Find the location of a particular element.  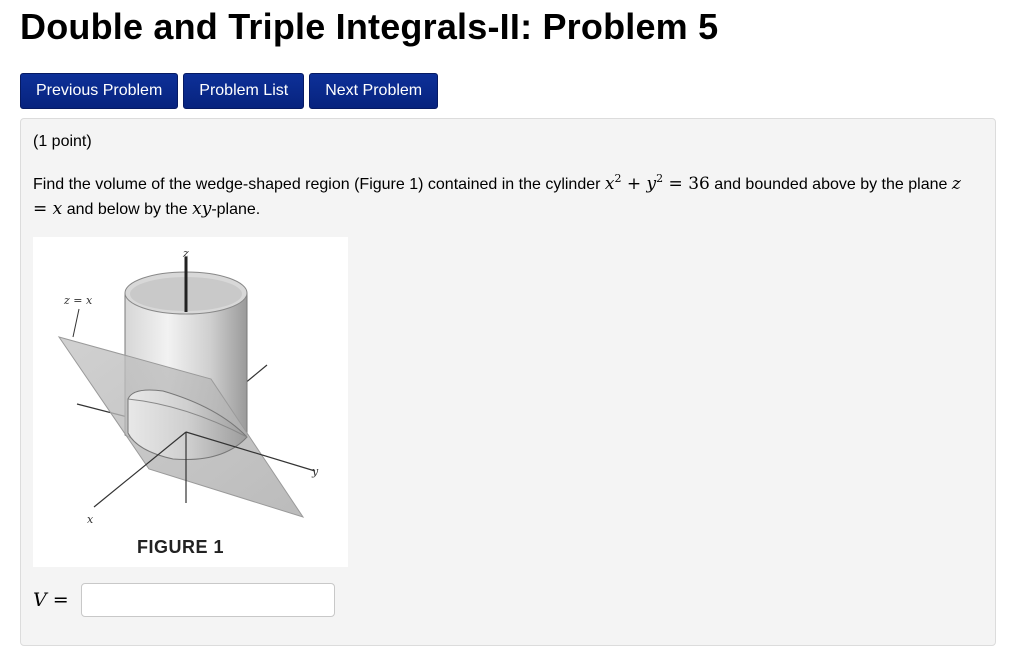

wedge-figure-illustration: z y x z = x is located at coordinates (188, 386).